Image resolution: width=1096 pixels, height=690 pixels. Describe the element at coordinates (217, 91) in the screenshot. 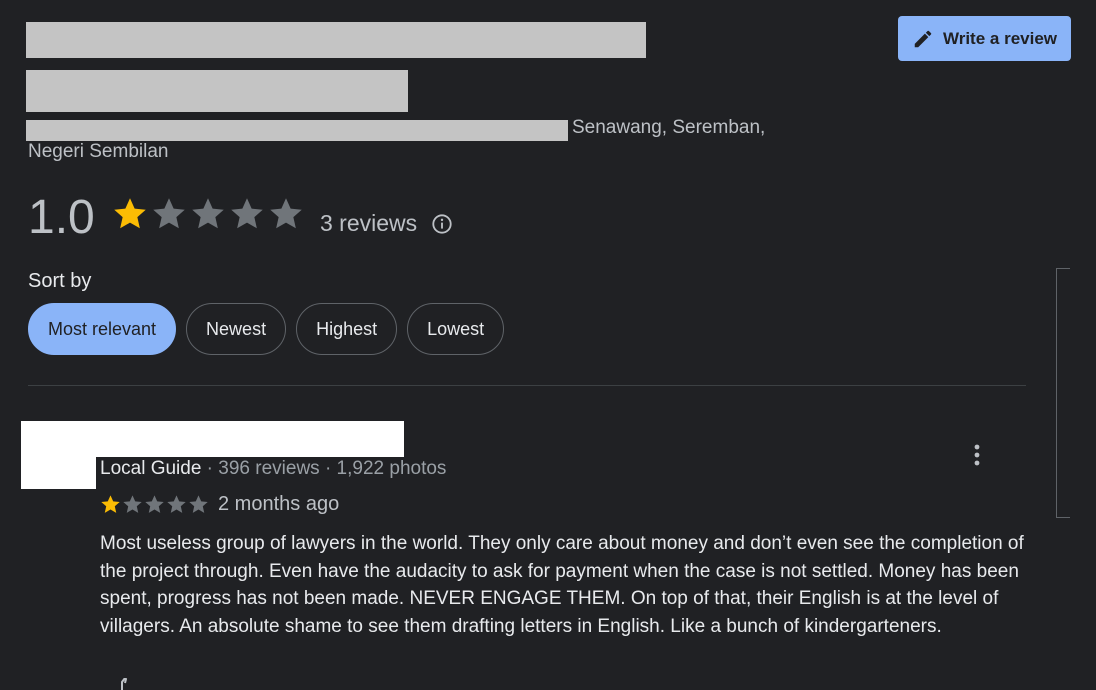

I see `redacted-place-name-line2` at that location.